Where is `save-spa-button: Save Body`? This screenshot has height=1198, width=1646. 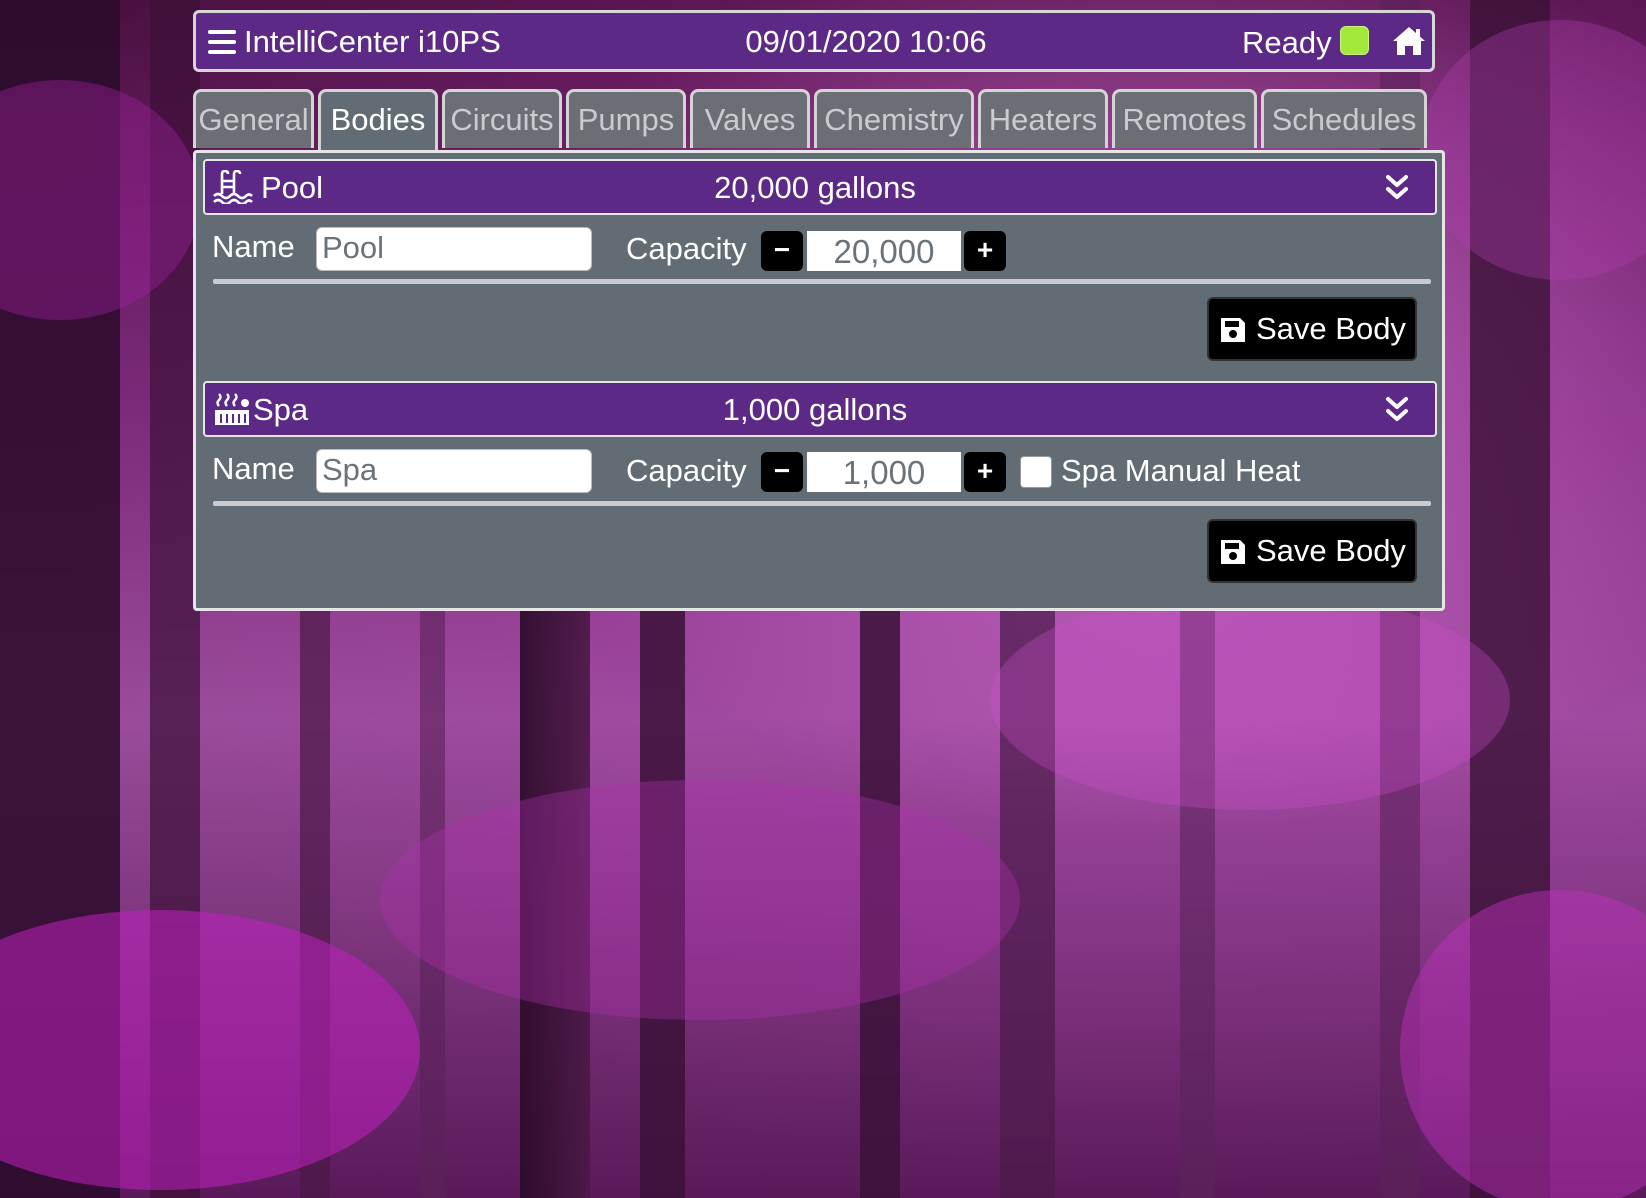 save-spa-button: Save Body is located at coordinates (1312, 551).